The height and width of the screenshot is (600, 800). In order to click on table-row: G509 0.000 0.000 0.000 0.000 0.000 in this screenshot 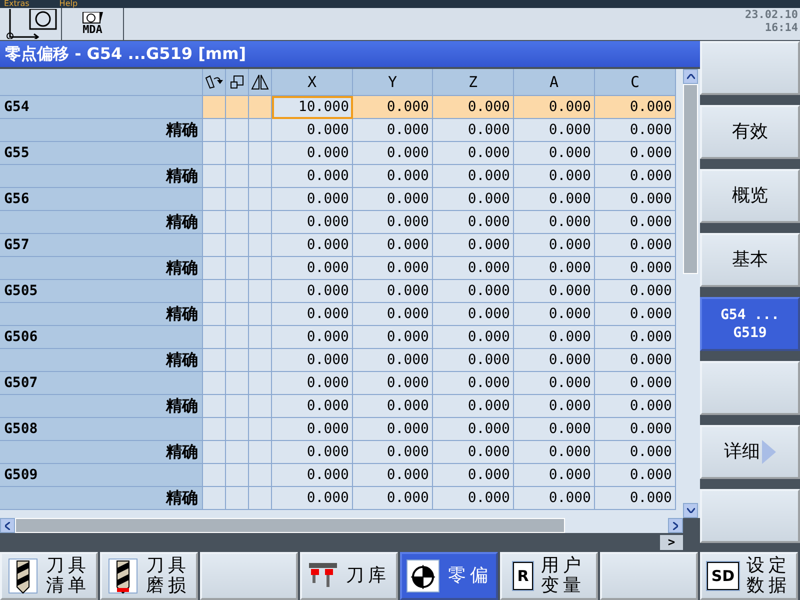, I will do `click(341, 475)`.